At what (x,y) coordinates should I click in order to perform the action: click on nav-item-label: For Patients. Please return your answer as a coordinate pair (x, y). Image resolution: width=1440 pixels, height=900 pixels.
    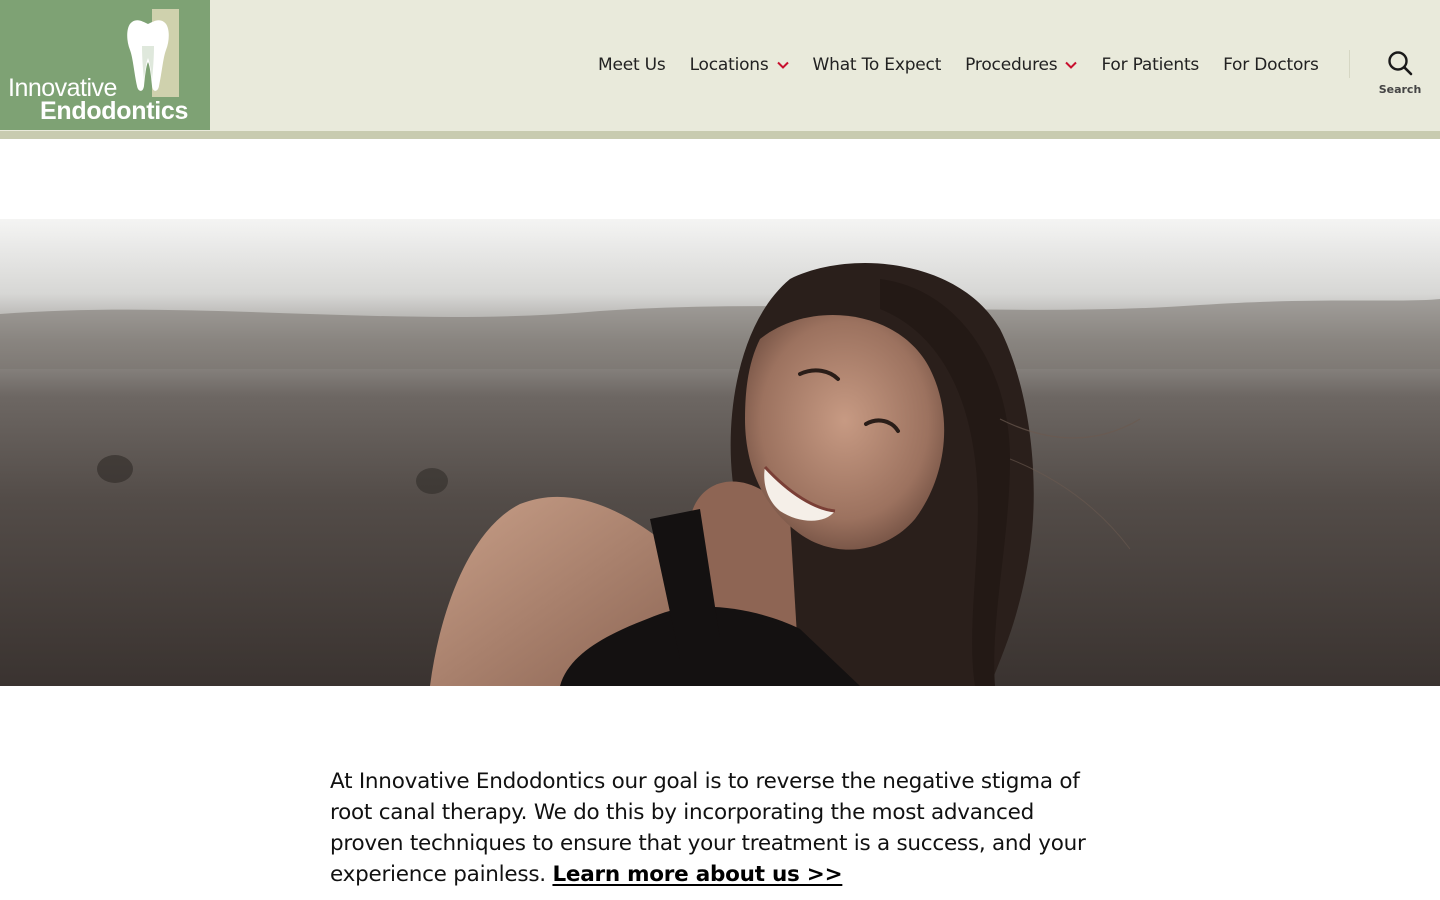
    Looking at the image, I should click on (1150, 65).